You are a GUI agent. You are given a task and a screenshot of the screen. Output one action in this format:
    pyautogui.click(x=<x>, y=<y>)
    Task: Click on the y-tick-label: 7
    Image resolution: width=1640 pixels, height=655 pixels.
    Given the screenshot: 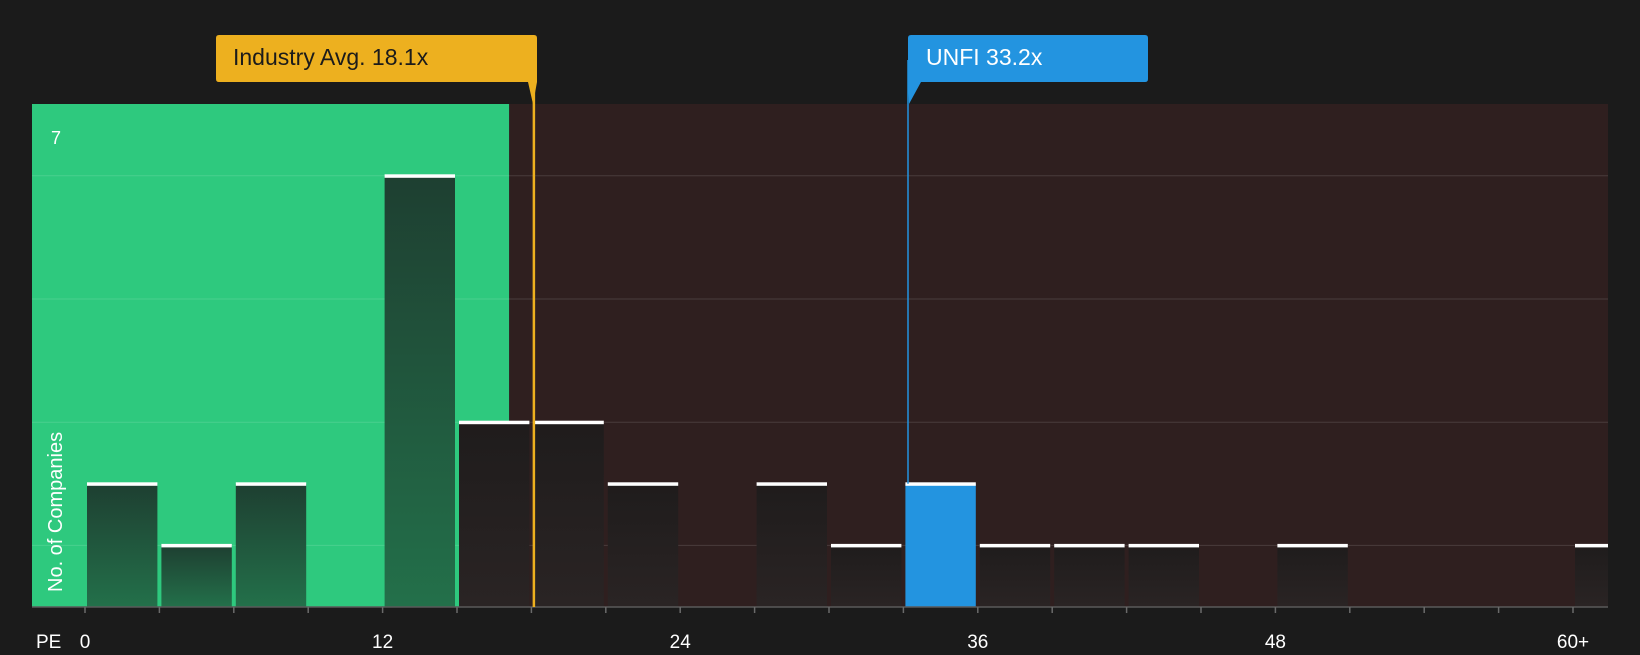 What is the action you would take?
    pyautogui.click(x=56, y=138)
    